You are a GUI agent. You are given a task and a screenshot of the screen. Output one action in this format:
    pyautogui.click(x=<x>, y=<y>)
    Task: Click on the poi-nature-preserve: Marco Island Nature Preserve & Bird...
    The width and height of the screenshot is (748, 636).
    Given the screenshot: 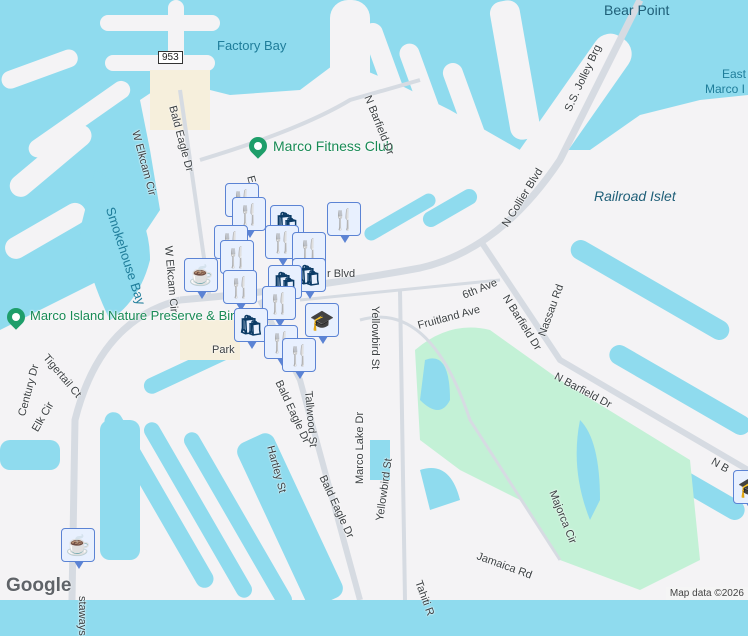 What is the action you would take?
    pyautogui.click(x=141, y=315)
    